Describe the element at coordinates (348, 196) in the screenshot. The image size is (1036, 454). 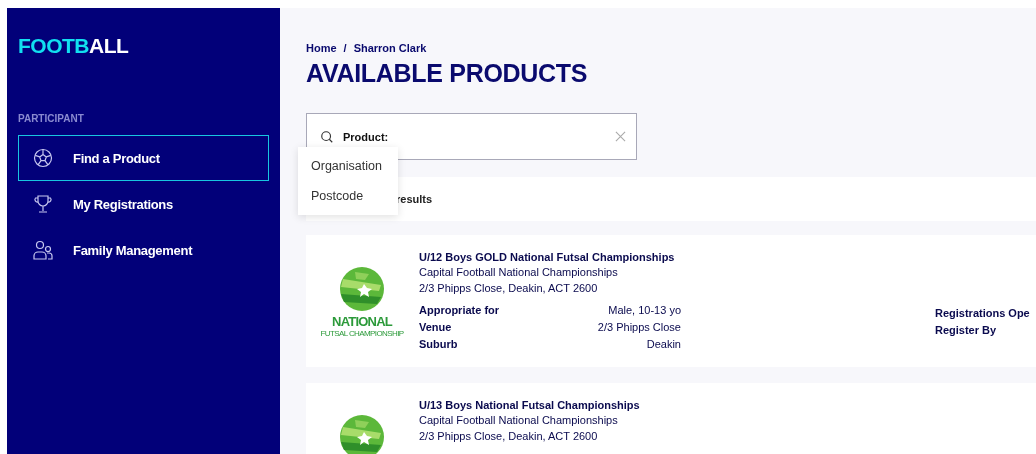
I see `dropdown-option: Postcode` at that location.